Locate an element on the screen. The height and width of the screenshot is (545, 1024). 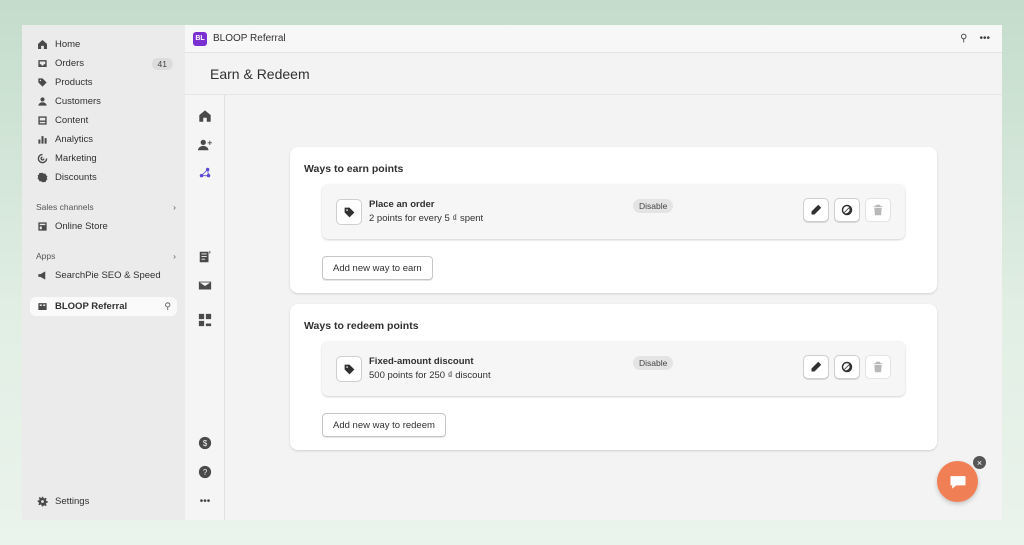
content-icon is located at coordinates (42, 121).